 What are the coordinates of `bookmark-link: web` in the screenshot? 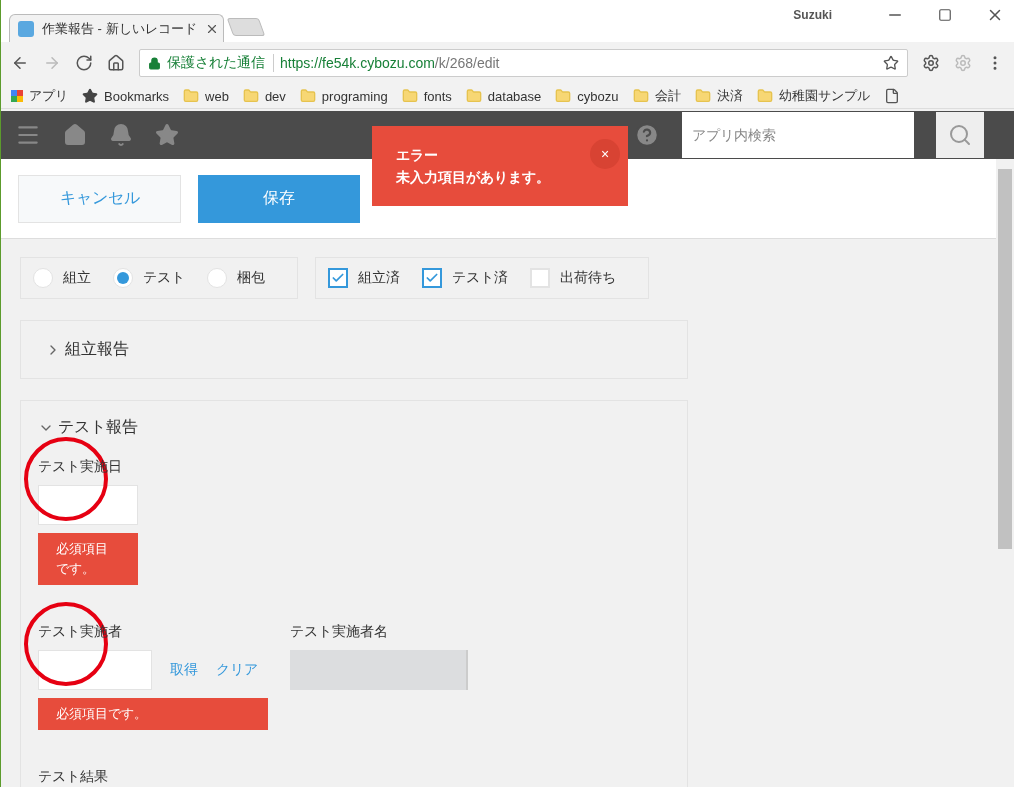 It's located at (217, 96).